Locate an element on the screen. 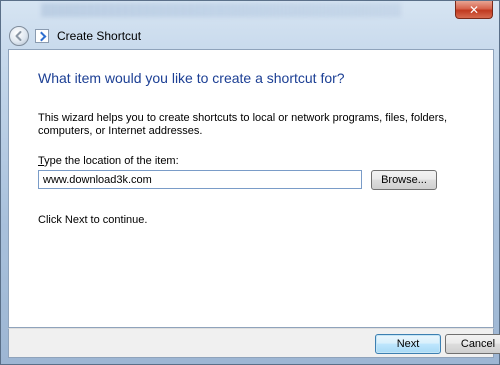 This screenshot has width=500, height=365. wizard-footer: Next Cancel is located at coordinates (254, 343).